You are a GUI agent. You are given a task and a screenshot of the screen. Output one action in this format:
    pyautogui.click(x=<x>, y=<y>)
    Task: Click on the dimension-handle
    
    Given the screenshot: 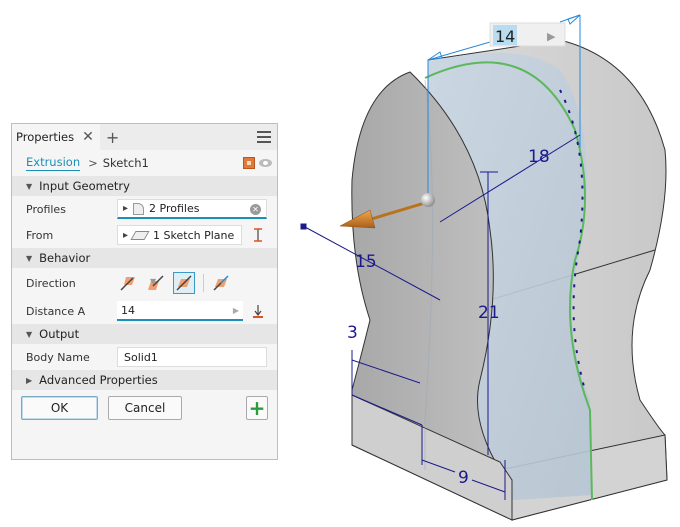 What is the action you would take?
    pyautogui.click(x=303, y=226)
    